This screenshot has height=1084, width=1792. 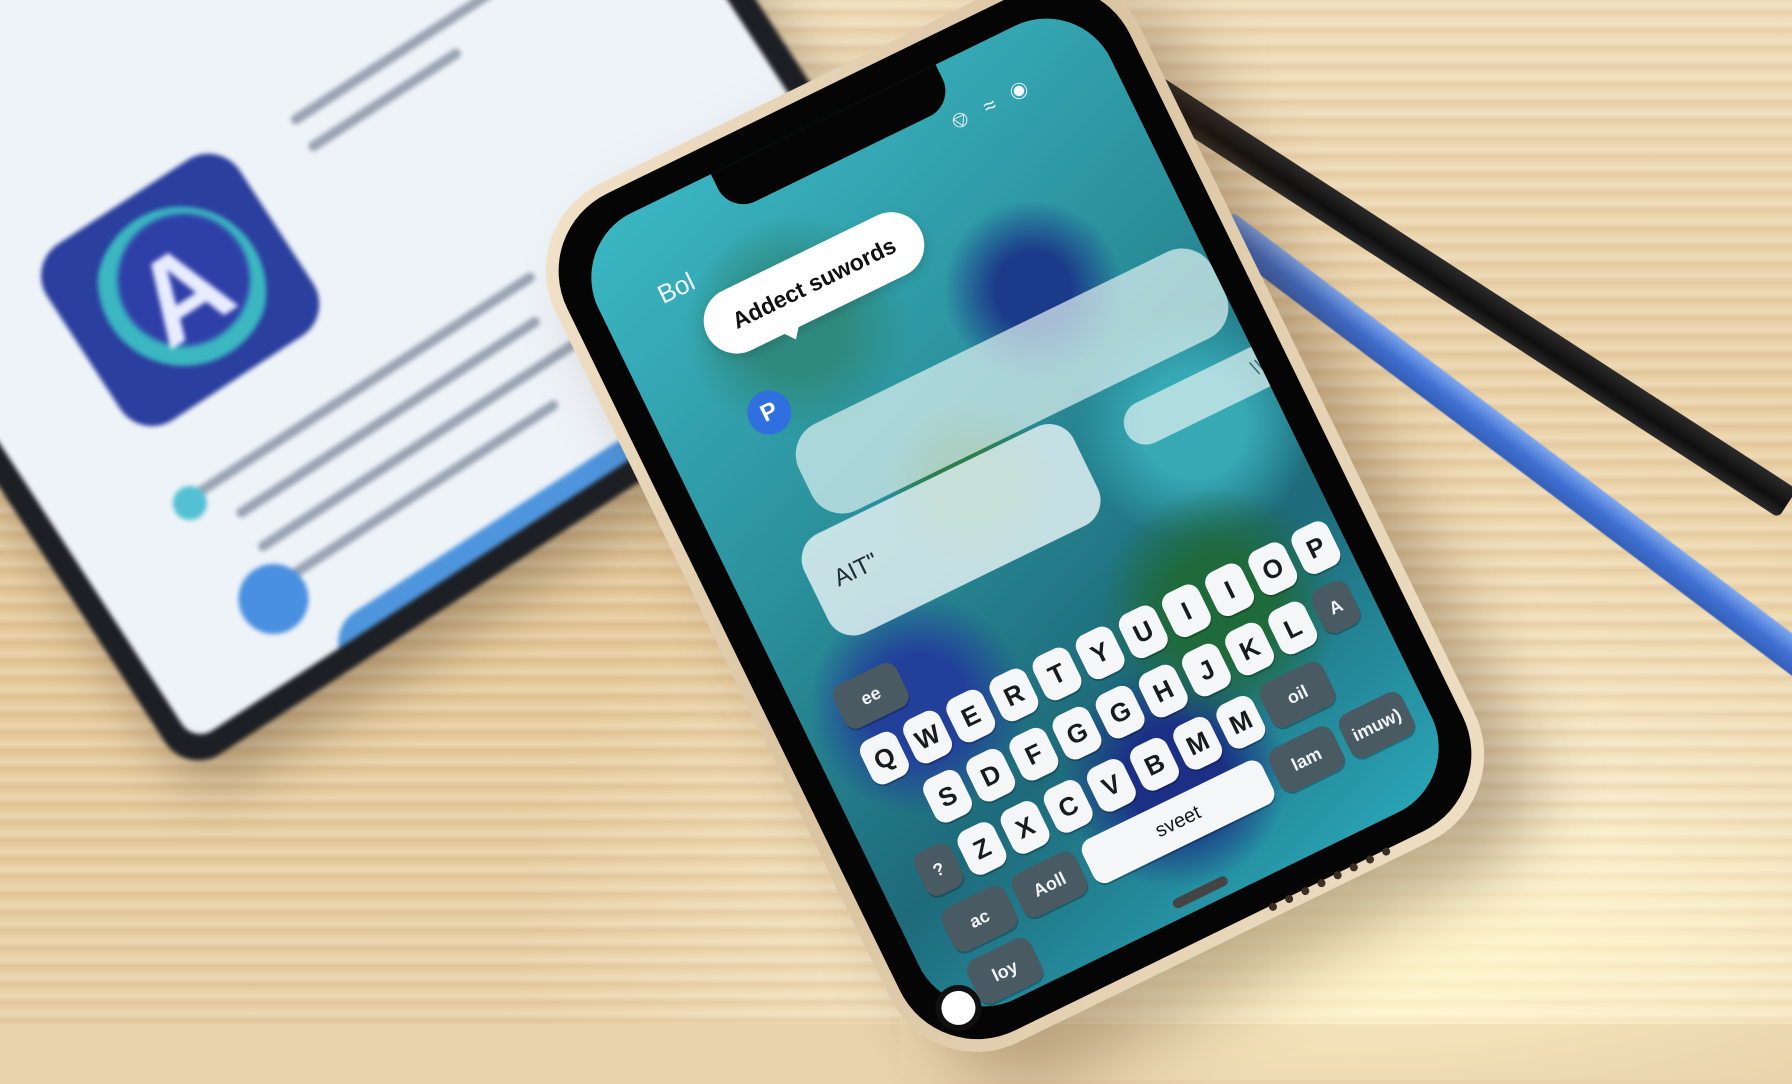 What do you see at coordinates (1376, 725) in the screenshot?
I see `key-return: imuw)` at bounding box center [1376, 725].